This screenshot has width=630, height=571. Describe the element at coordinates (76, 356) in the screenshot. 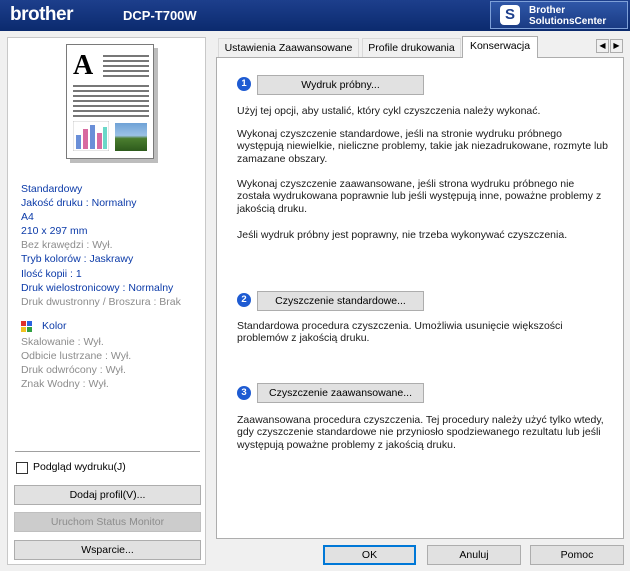

I see `extra-setting-line: Odbicie lustrzane : Wył.` at that location.